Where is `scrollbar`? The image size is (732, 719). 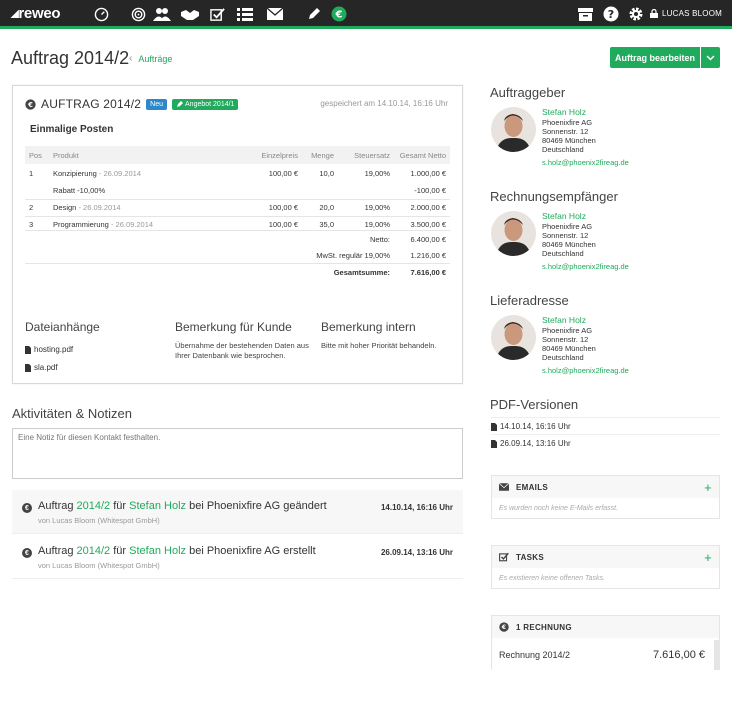
scrollbar is located at coordinates (716, 655).